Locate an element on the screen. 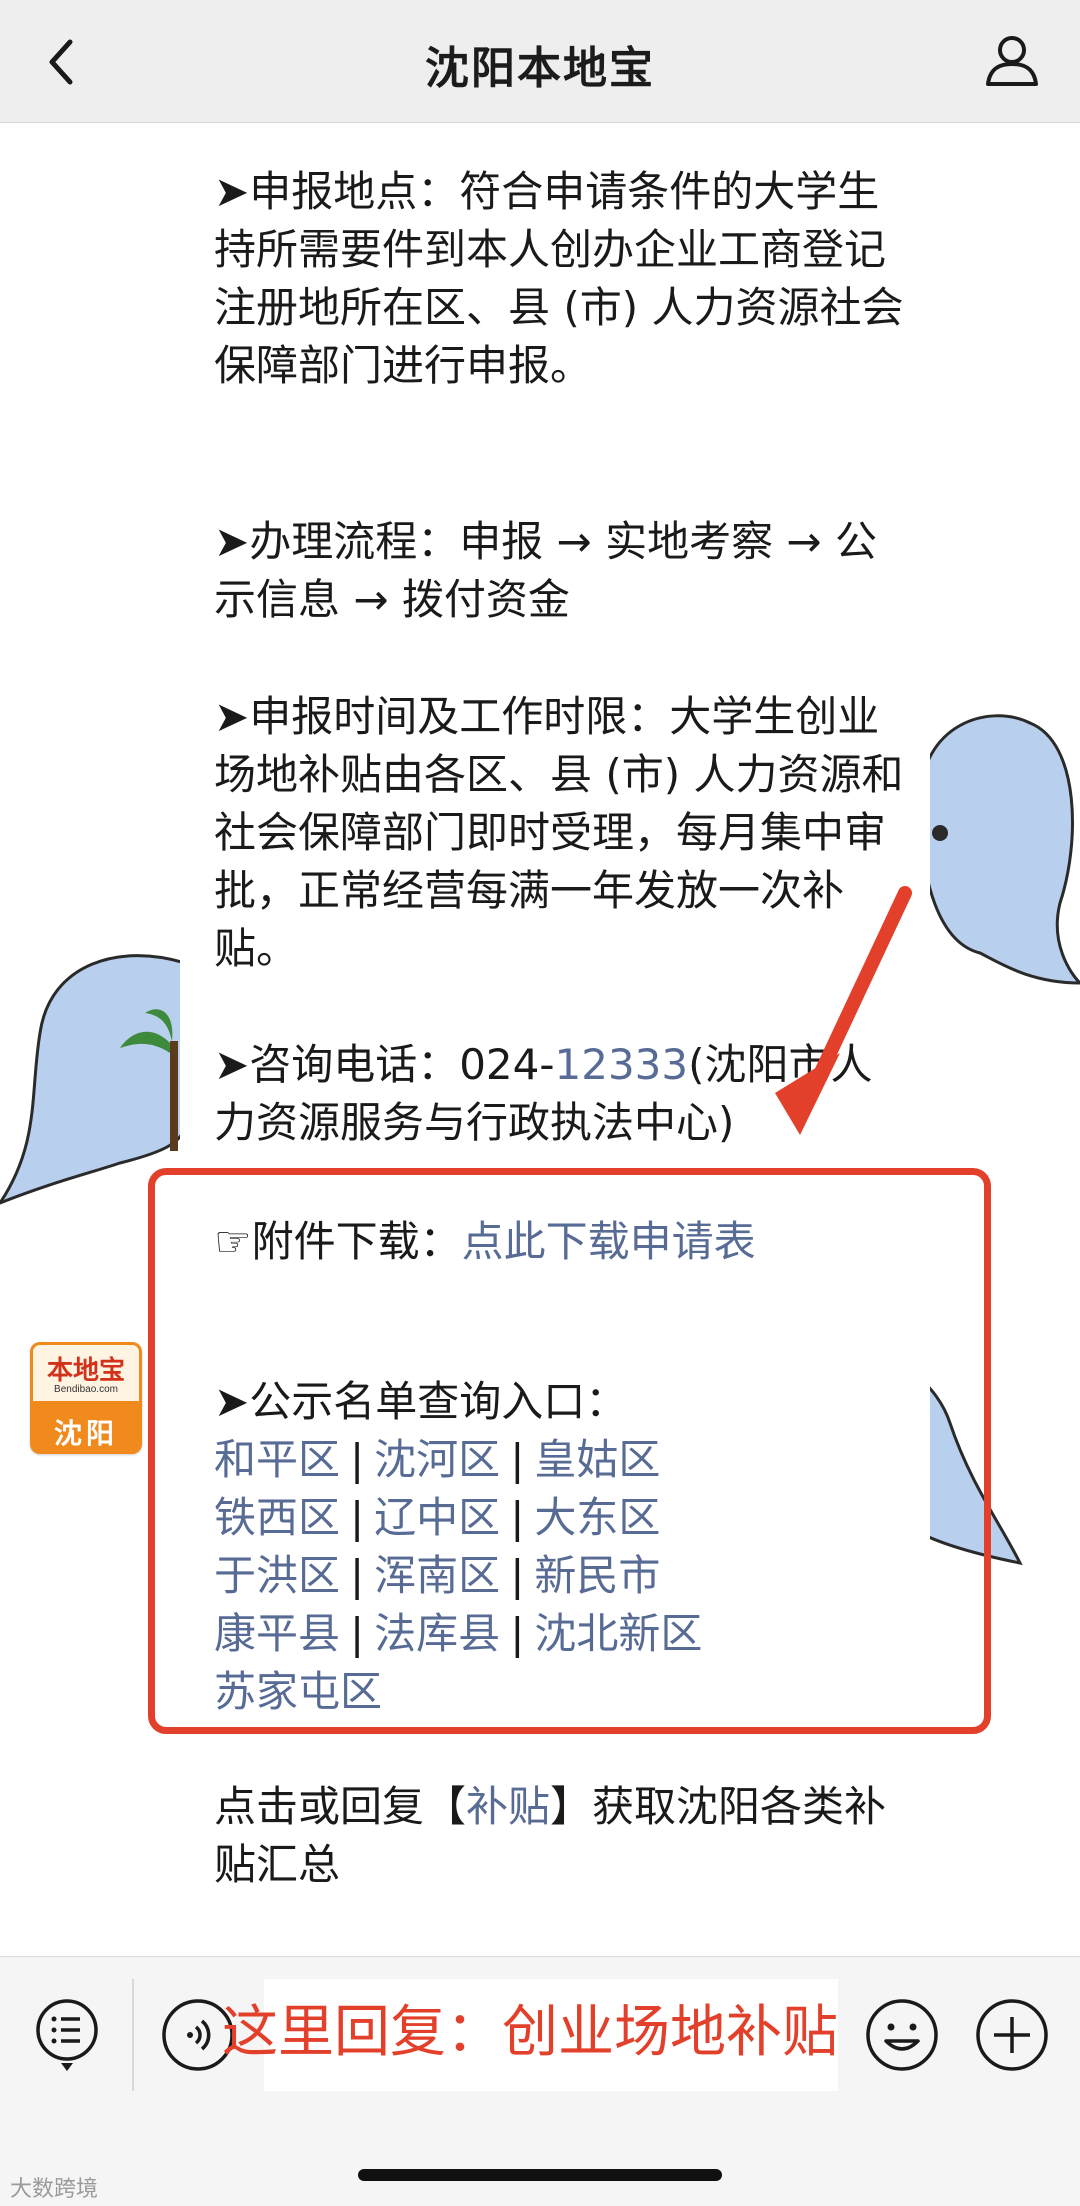 The width and height of the screenshot is (1080, 2206). navigation-bar: 沈阳本地宝 is located at coordinates (540, 61).